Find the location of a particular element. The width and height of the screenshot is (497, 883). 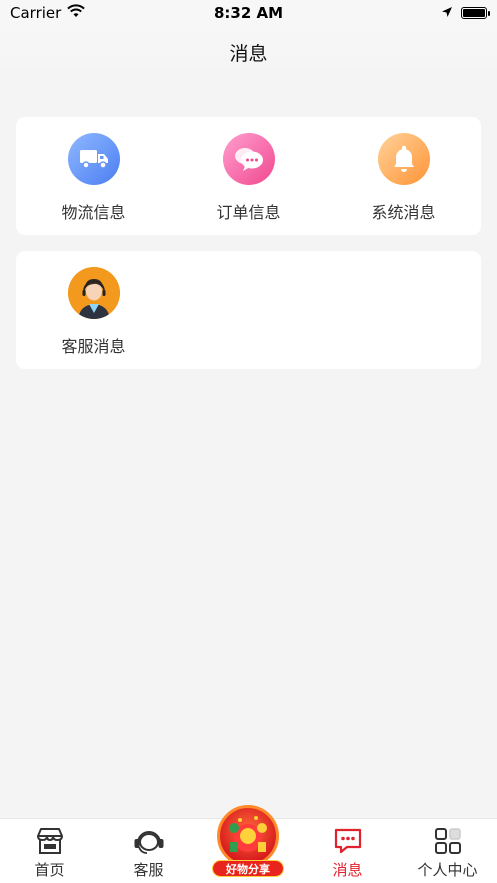

page-title: 消息 is located at coordinates (248, 53).